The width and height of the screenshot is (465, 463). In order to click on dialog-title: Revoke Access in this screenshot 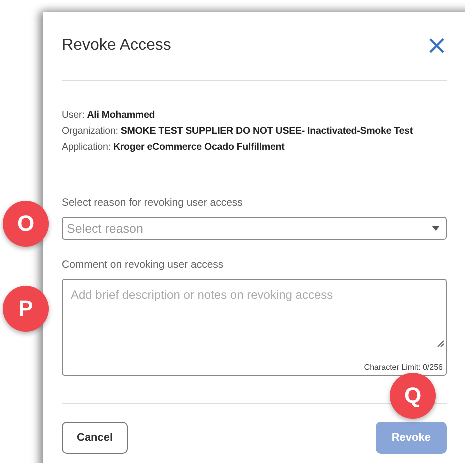, I will do `click(117, 46)`.